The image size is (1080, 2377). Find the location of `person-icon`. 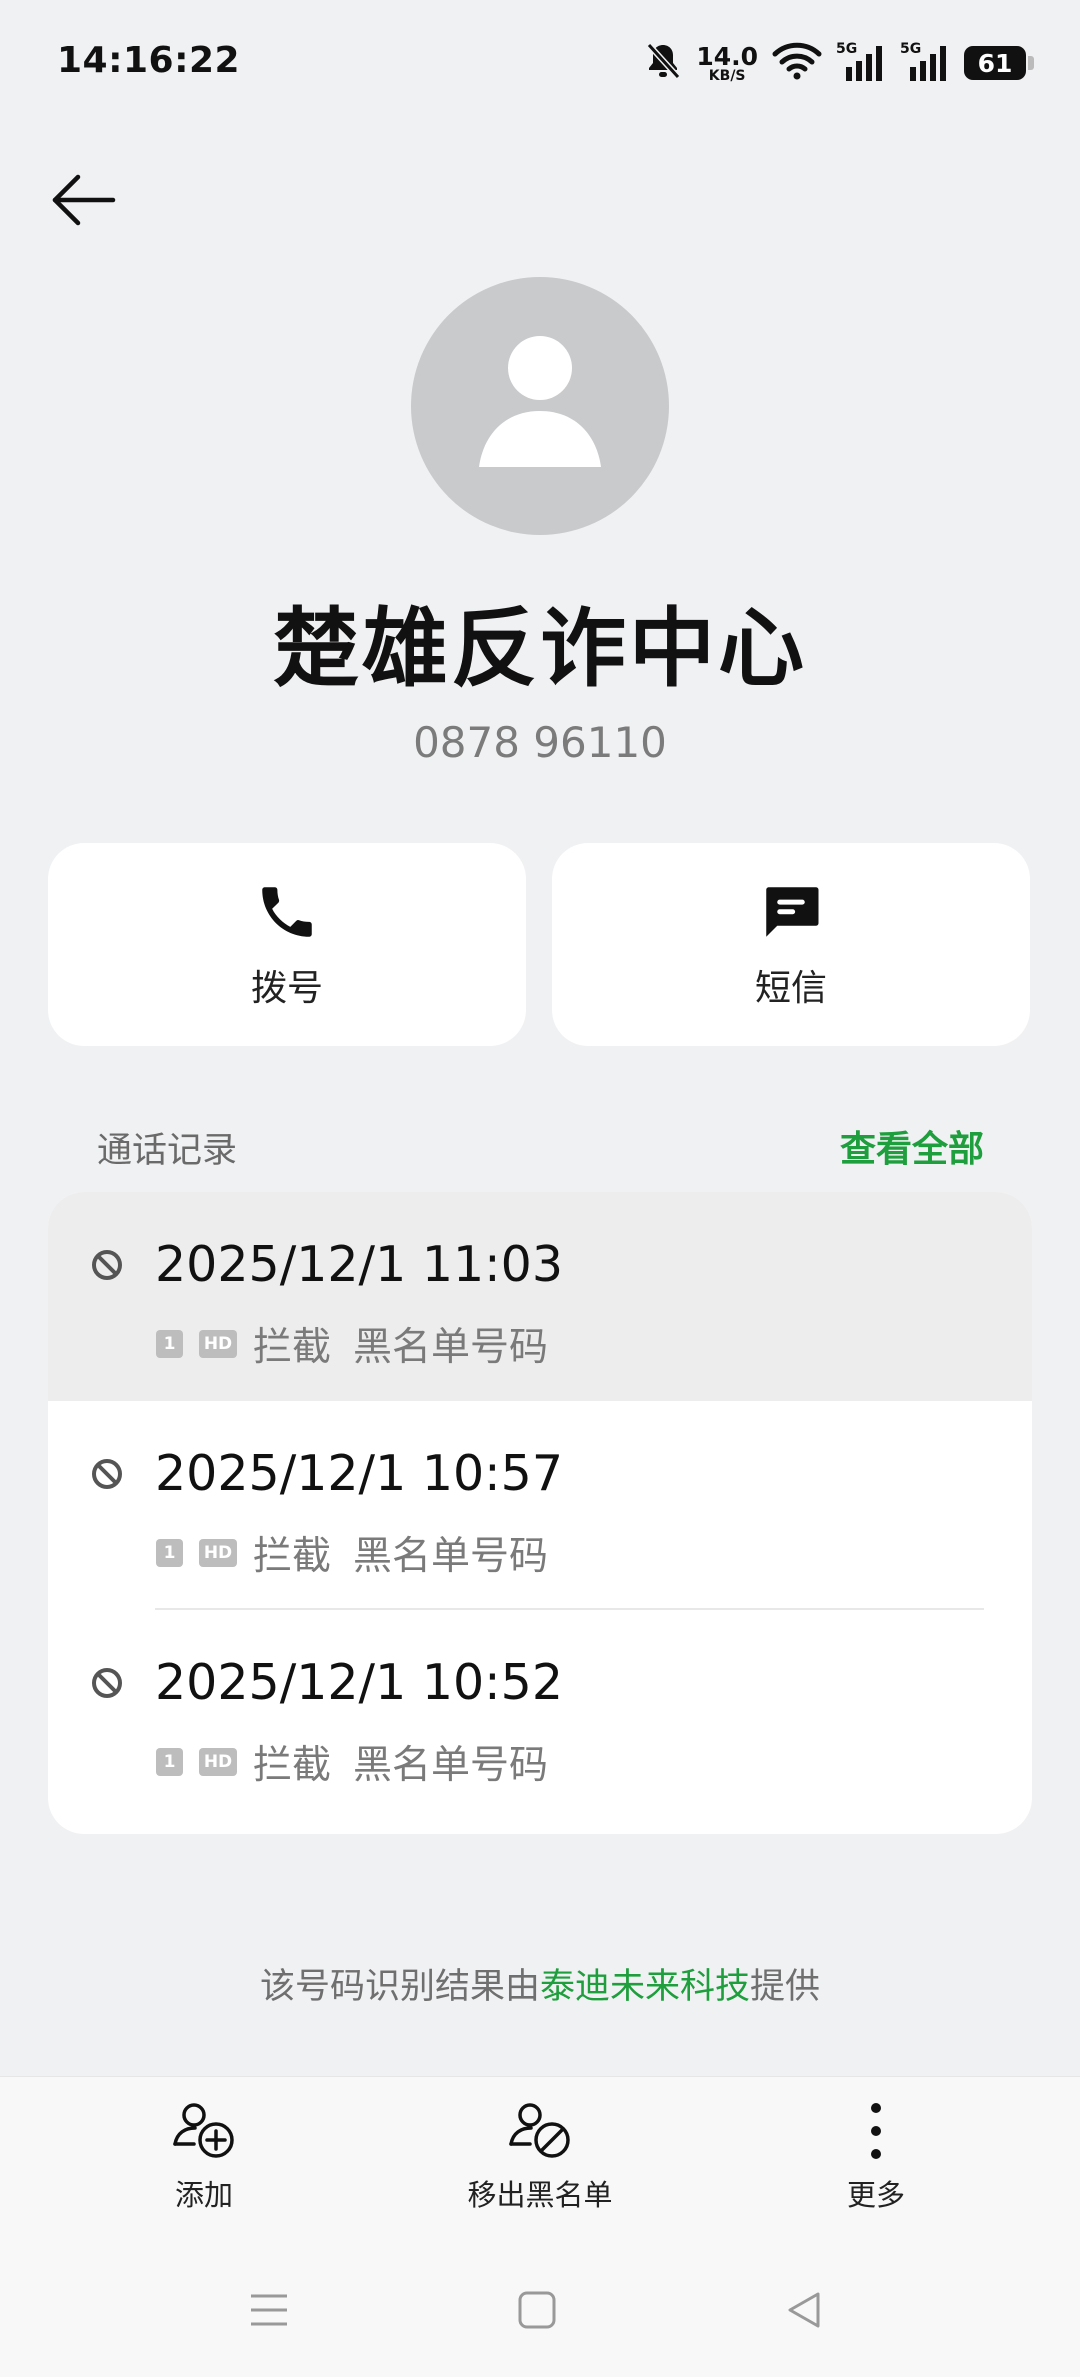

person-icon is located at coordinates (540, 401).